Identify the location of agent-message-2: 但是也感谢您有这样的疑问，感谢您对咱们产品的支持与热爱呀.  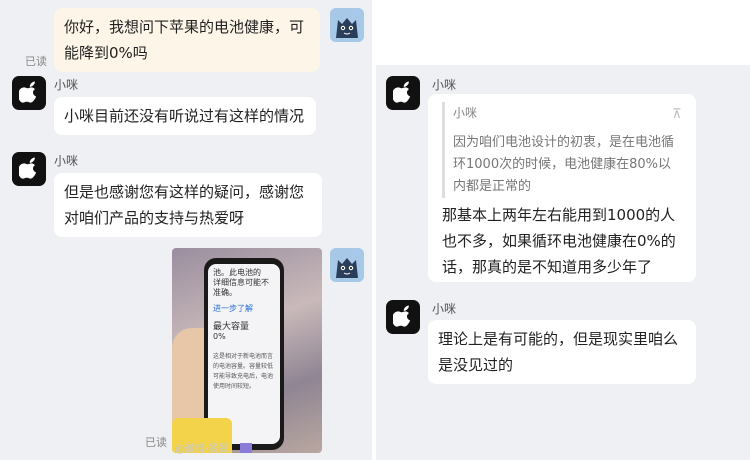
(188, 205).